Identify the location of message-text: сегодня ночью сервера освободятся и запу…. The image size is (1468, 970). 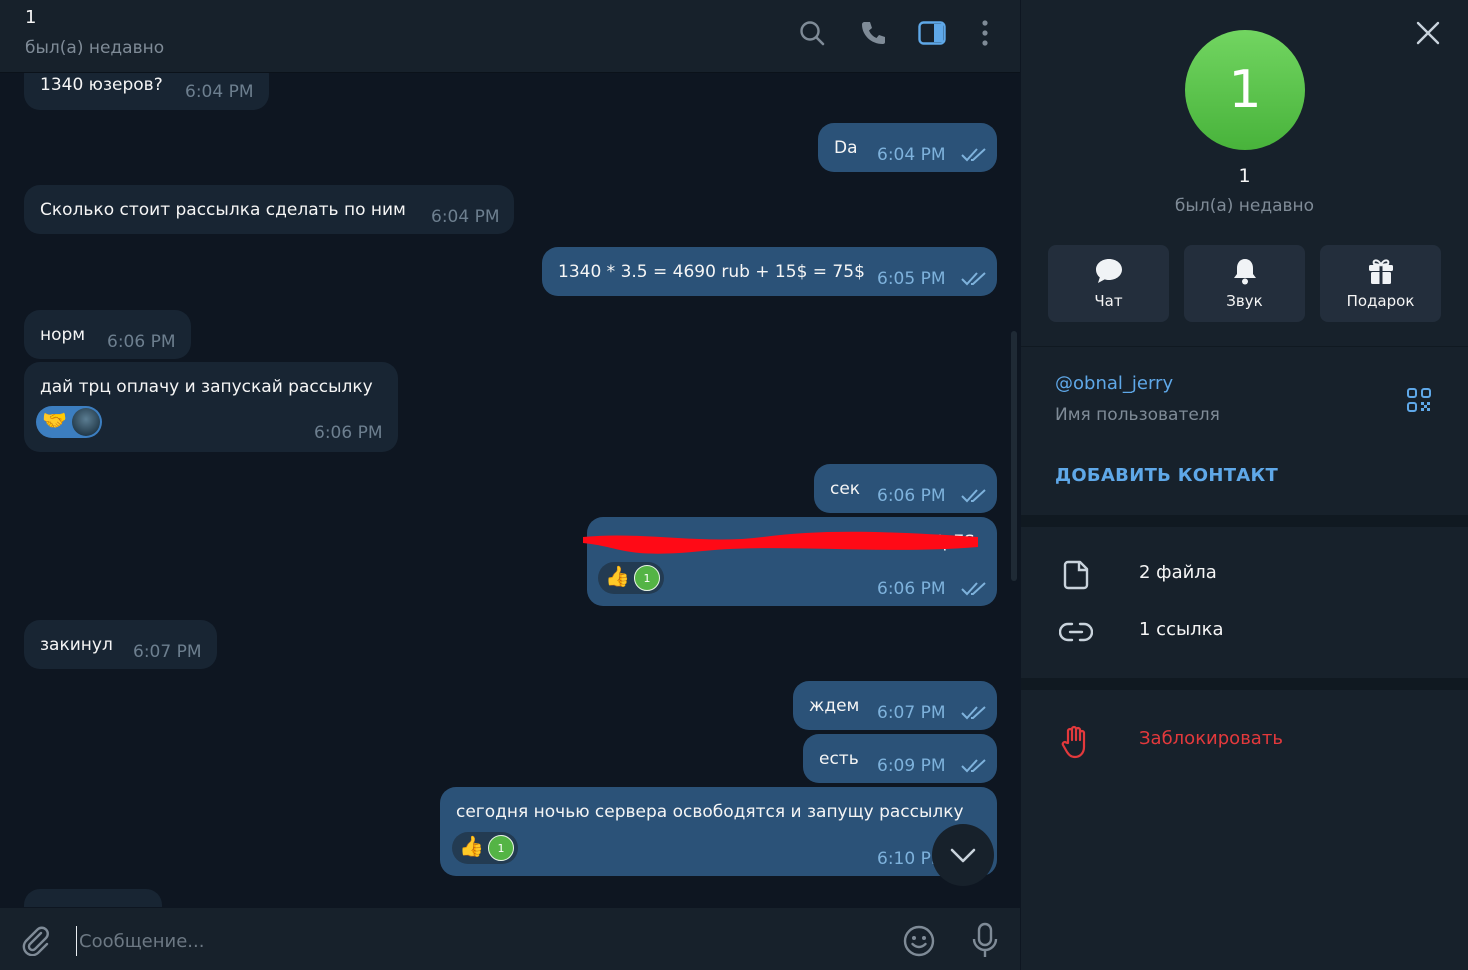
(710, 812).